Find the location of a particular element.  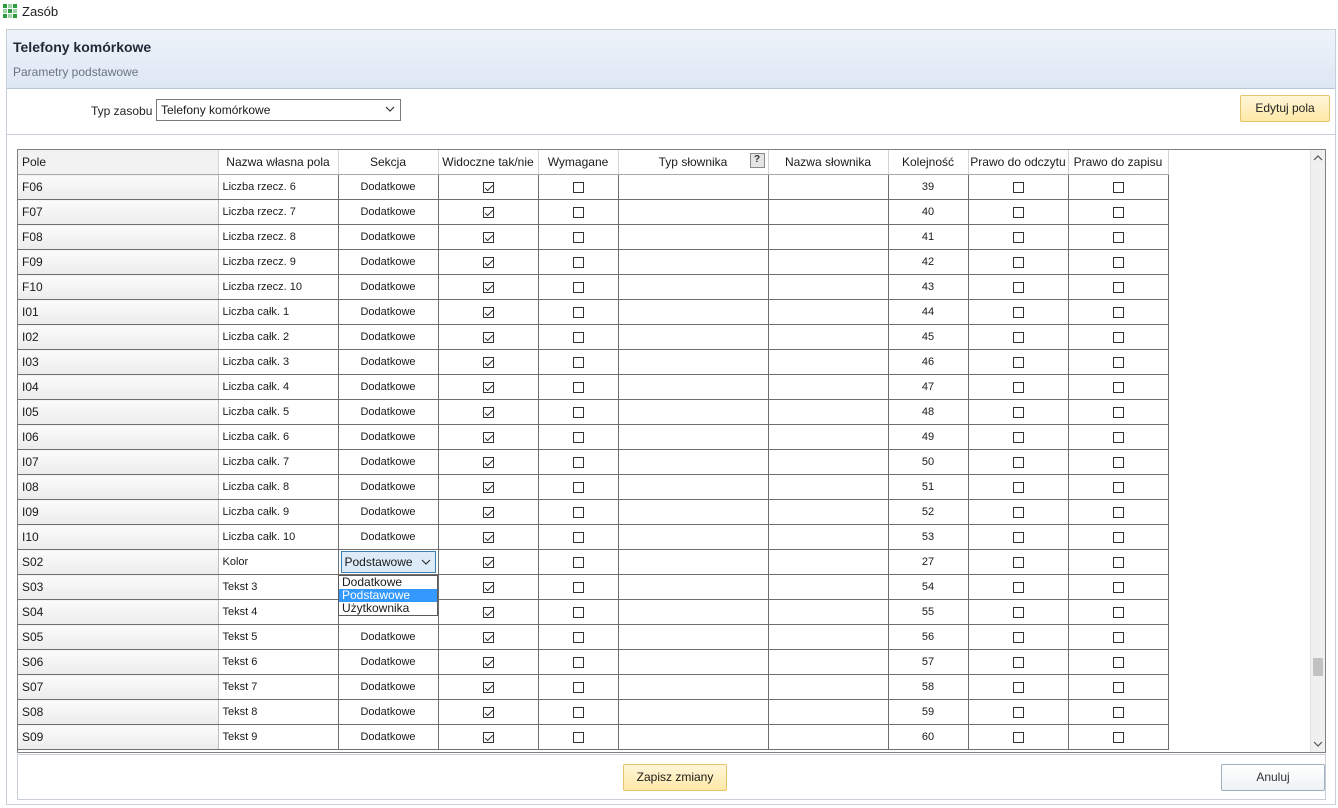

cell-kolejnosc: 27 is located at coordinates (928, 562).